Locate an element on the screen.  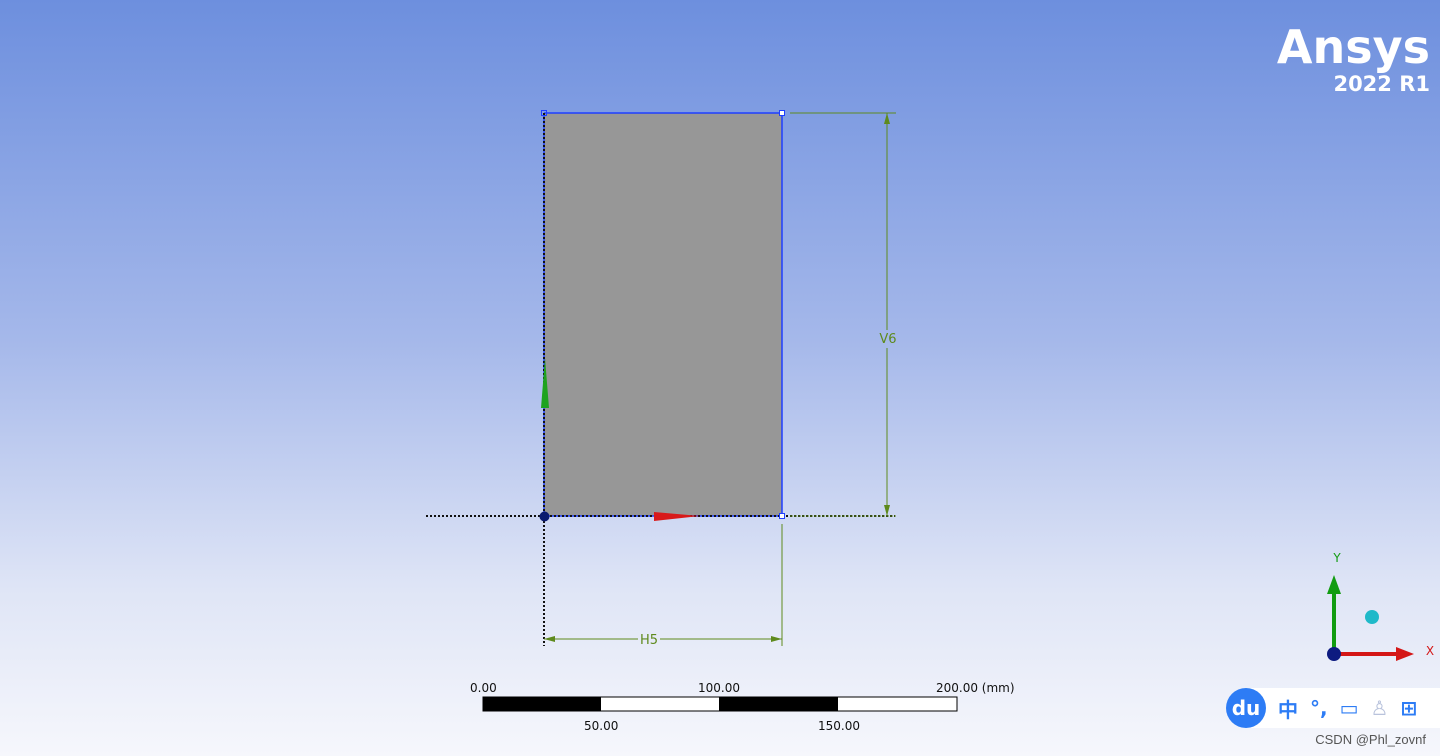
ime-grid-menu-icon: ⊞ is located at coordinates (1408, 708).